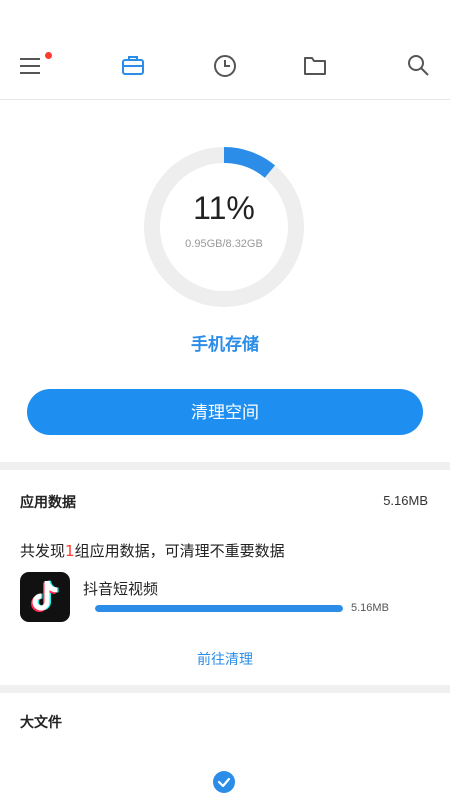 Image resolution: width=450 pixels, height=800 pixels. Describe the element at coordinates (48, 503) in the screenshot. I see `app-data-title: 应用数据` at that location.